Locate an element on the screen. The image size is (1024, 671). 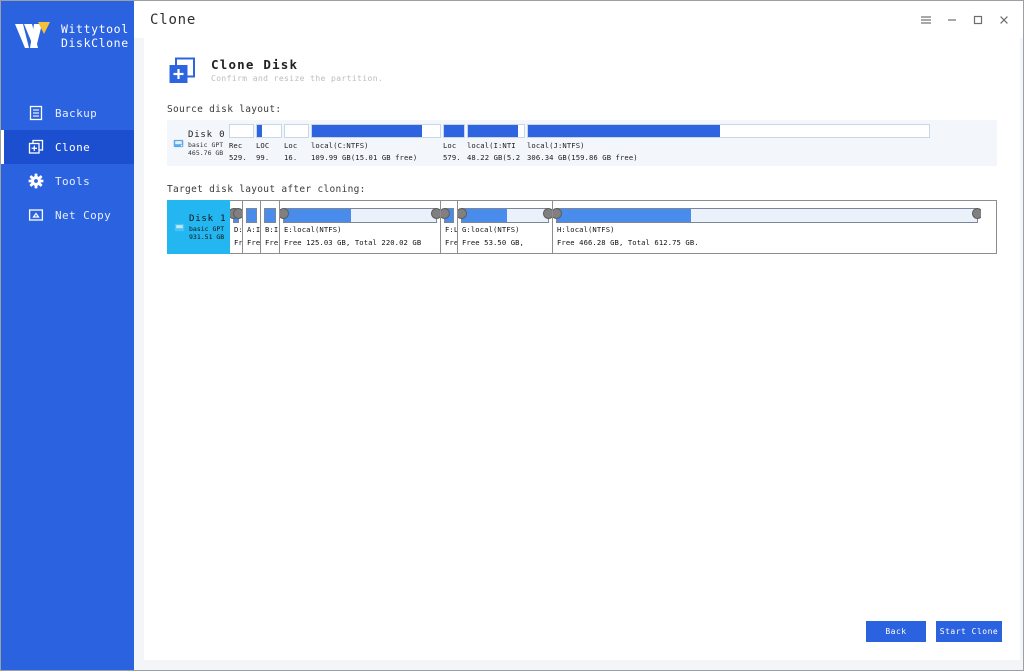
source-disk-info: Disk 0 basic GPT 465.76 GB is located at coordinates (198, 143).